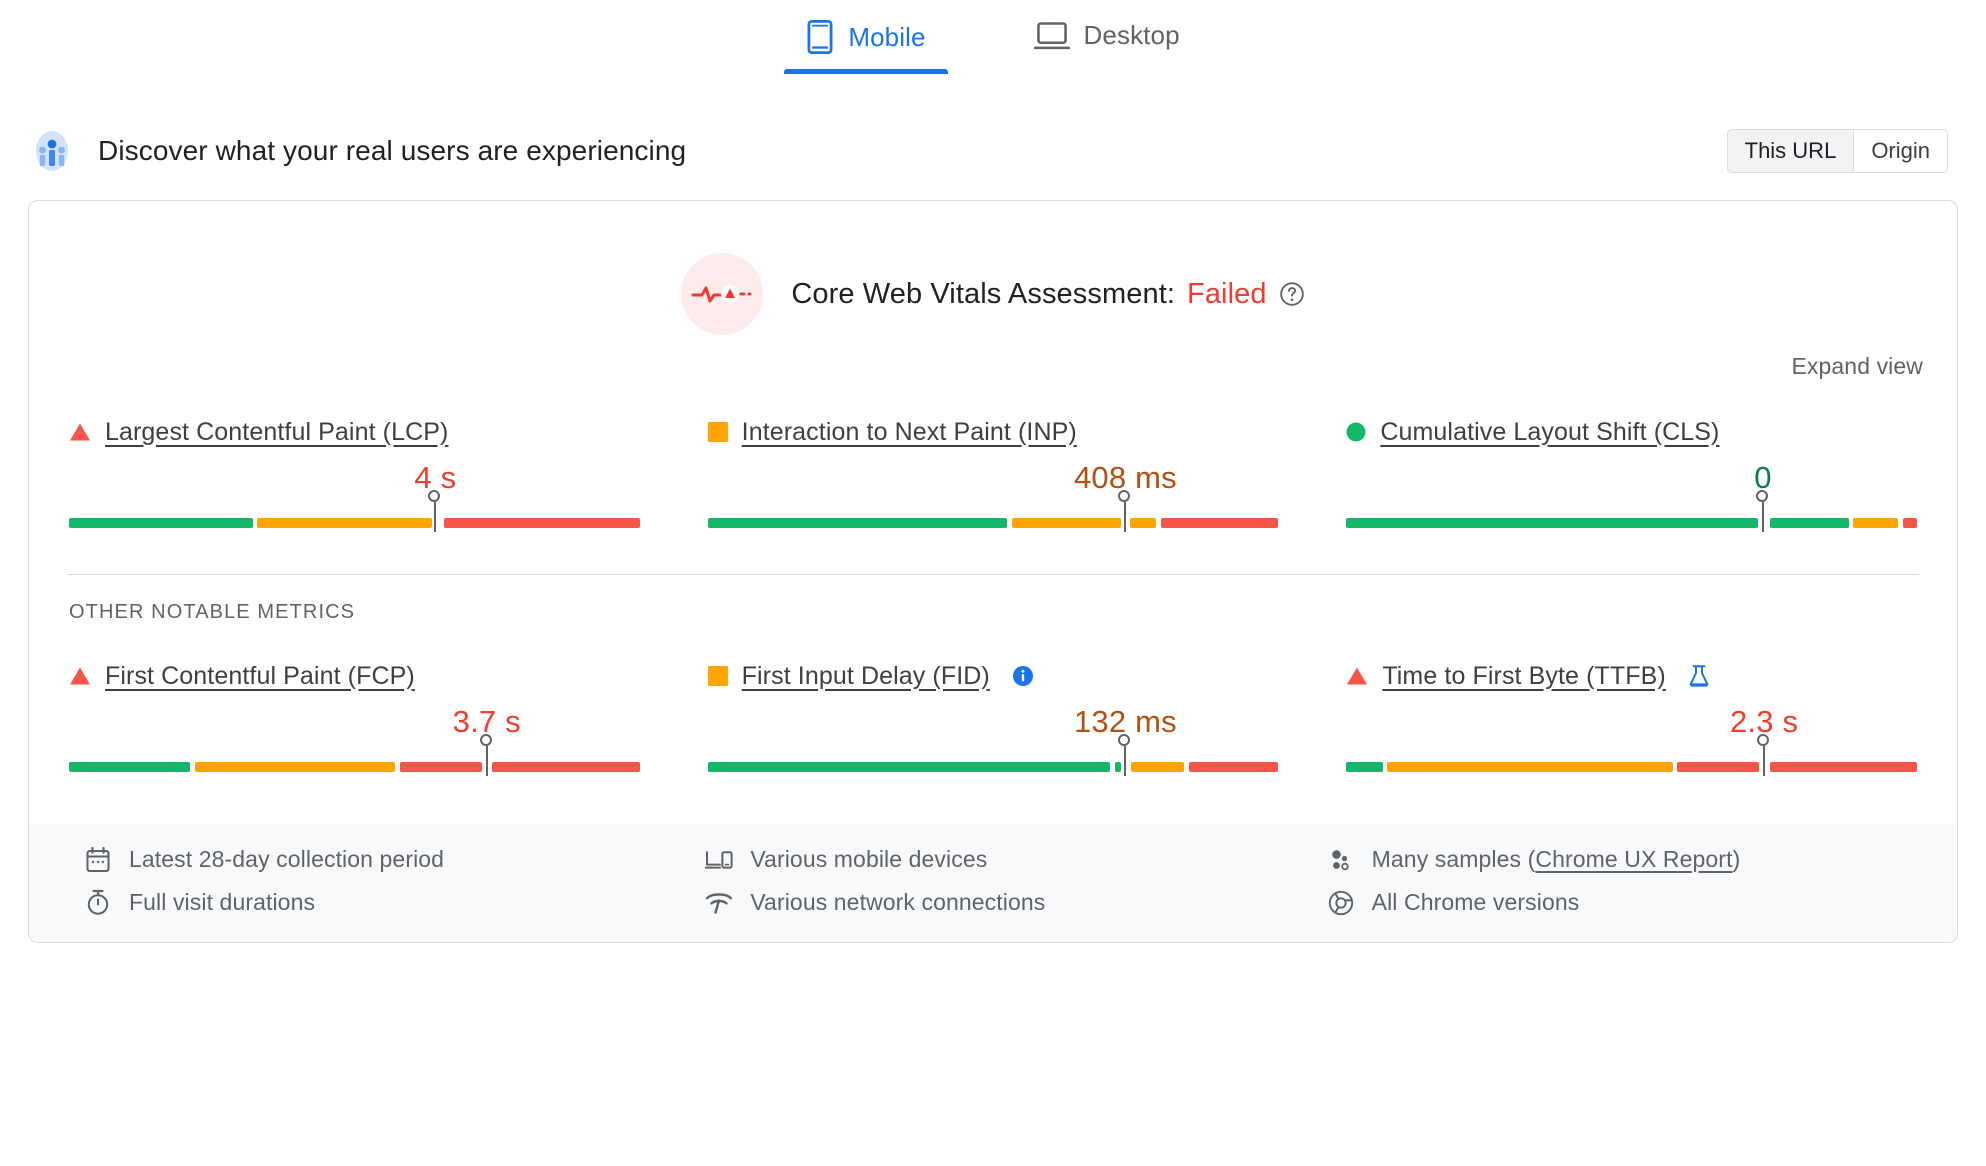 This screenshot has width=1986, height=1166. I want to click on tab-desktop: Desktop, so click(1107, 42).